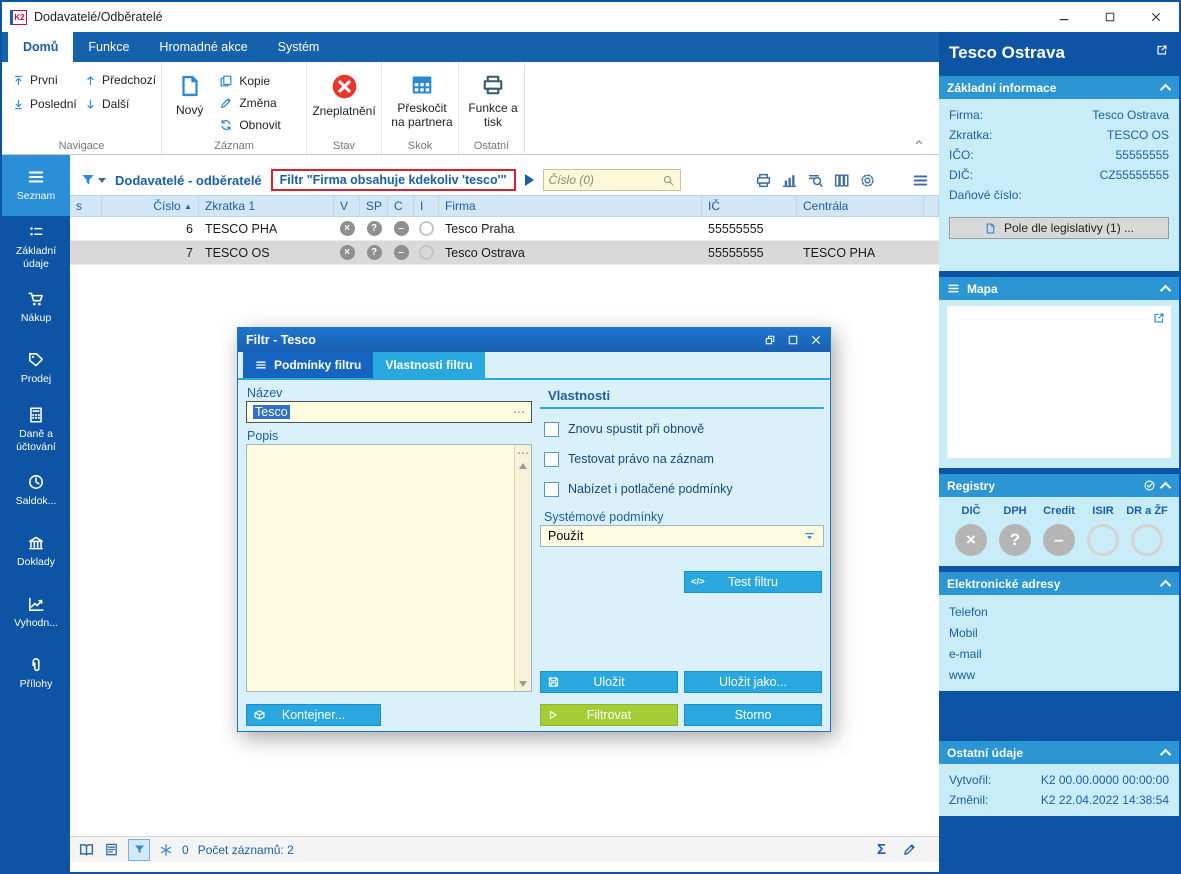  Describe the element at coordinates (881, 849) in the screenshot. I see `sum-icon: Σ` at that location.